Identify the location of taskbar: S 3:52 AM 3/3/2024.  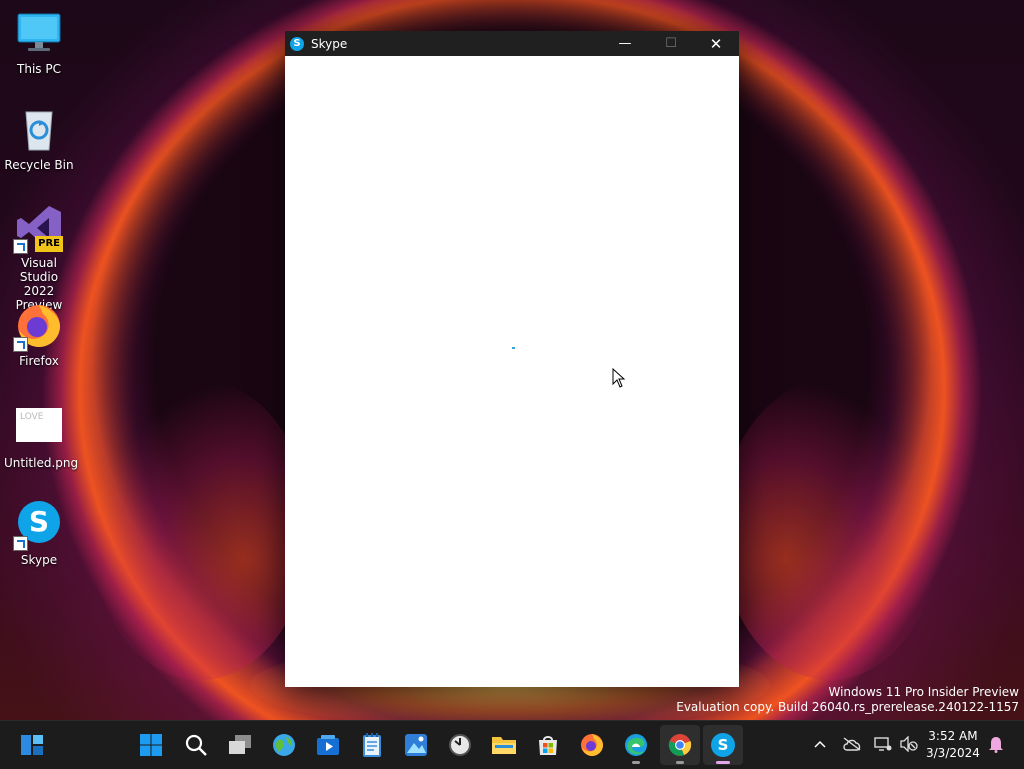
(512, 744).